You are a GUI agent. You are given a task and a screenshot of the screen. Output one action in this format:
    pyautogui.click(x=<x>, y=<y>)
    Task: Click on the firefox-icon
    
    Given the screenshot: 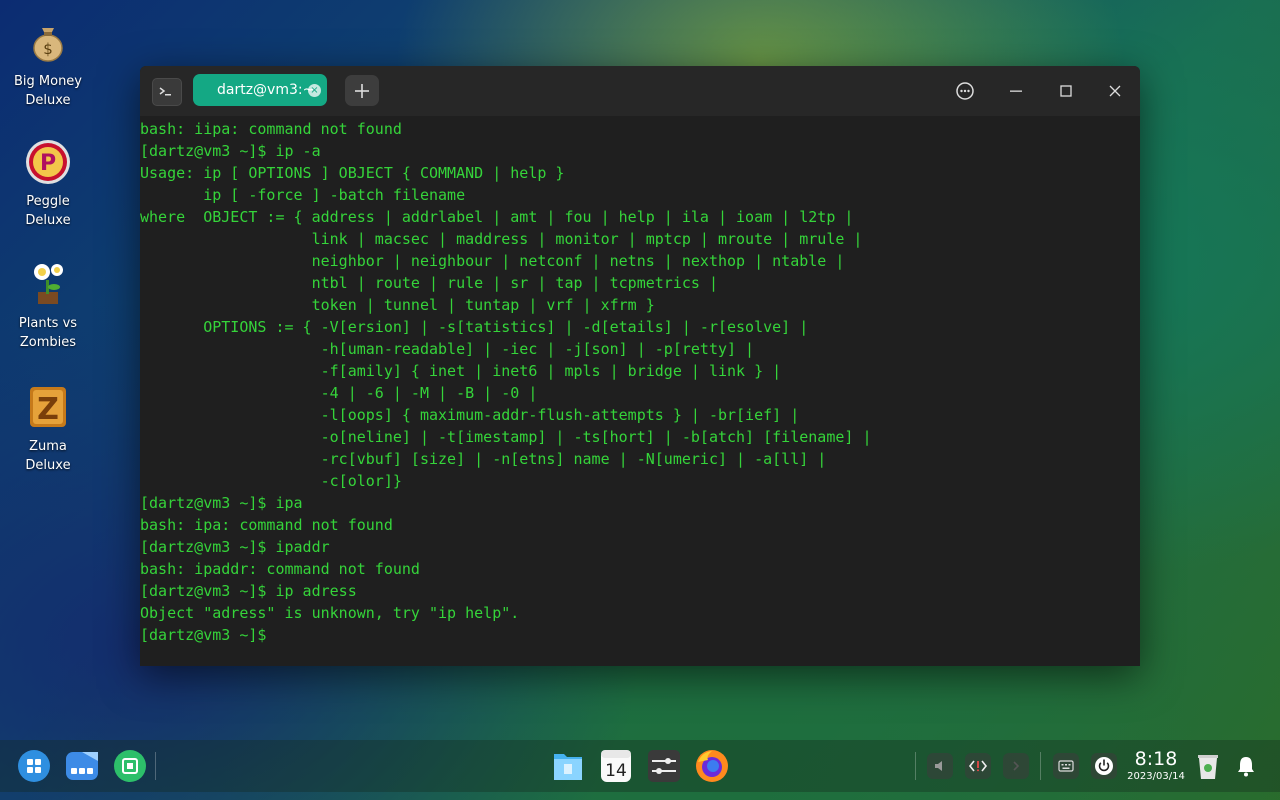 What is the action you would take?
    pyautogui.click(x=712, y=766)
    